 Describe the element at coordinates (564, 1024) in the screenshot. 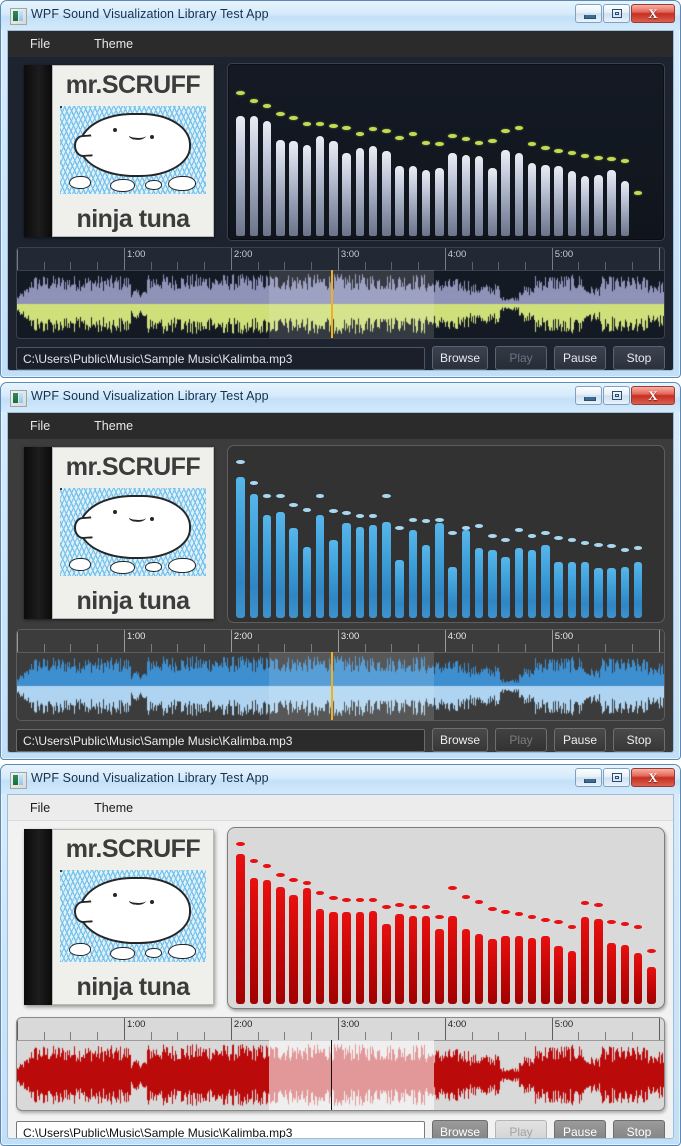

I see `ruler-tick-label: 5:00` at that location.